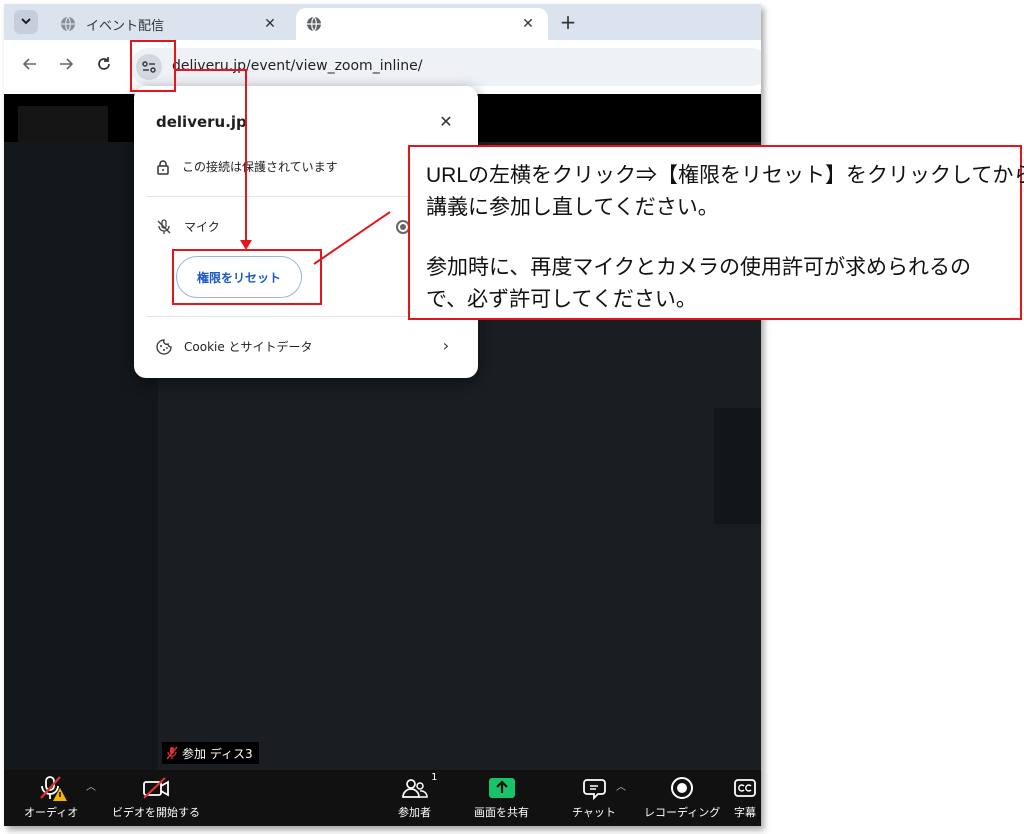 Image resolution: width=1024 pixels, height=834 pixels. I want to click on arrow-line, so click(211, 154).